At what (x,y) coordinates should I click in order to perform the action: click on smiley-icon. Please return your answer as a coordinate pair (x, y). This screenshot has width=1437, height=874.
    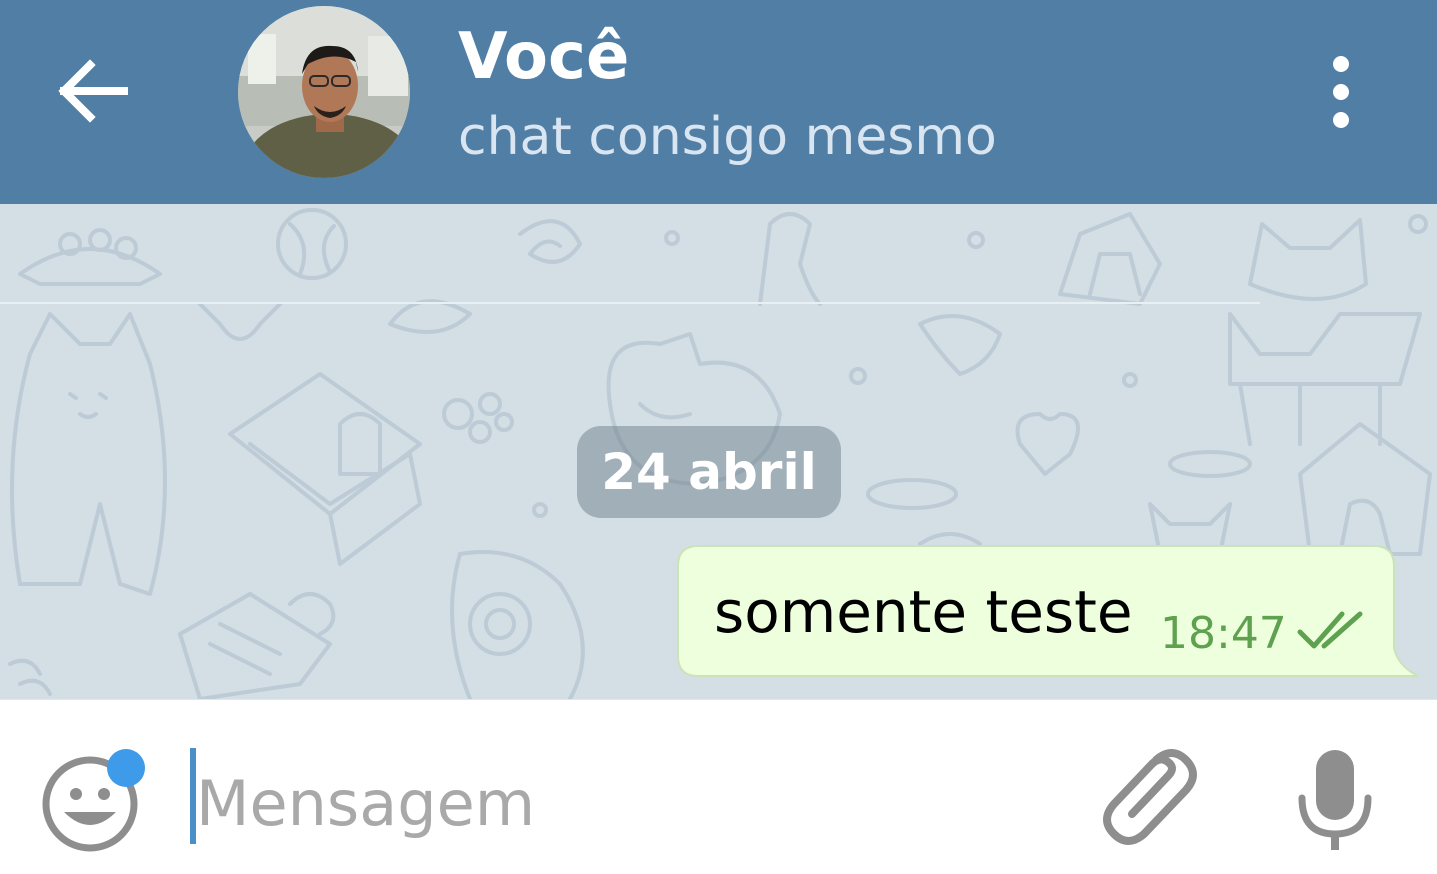
    Looking at the image, I should click on (93, 800).